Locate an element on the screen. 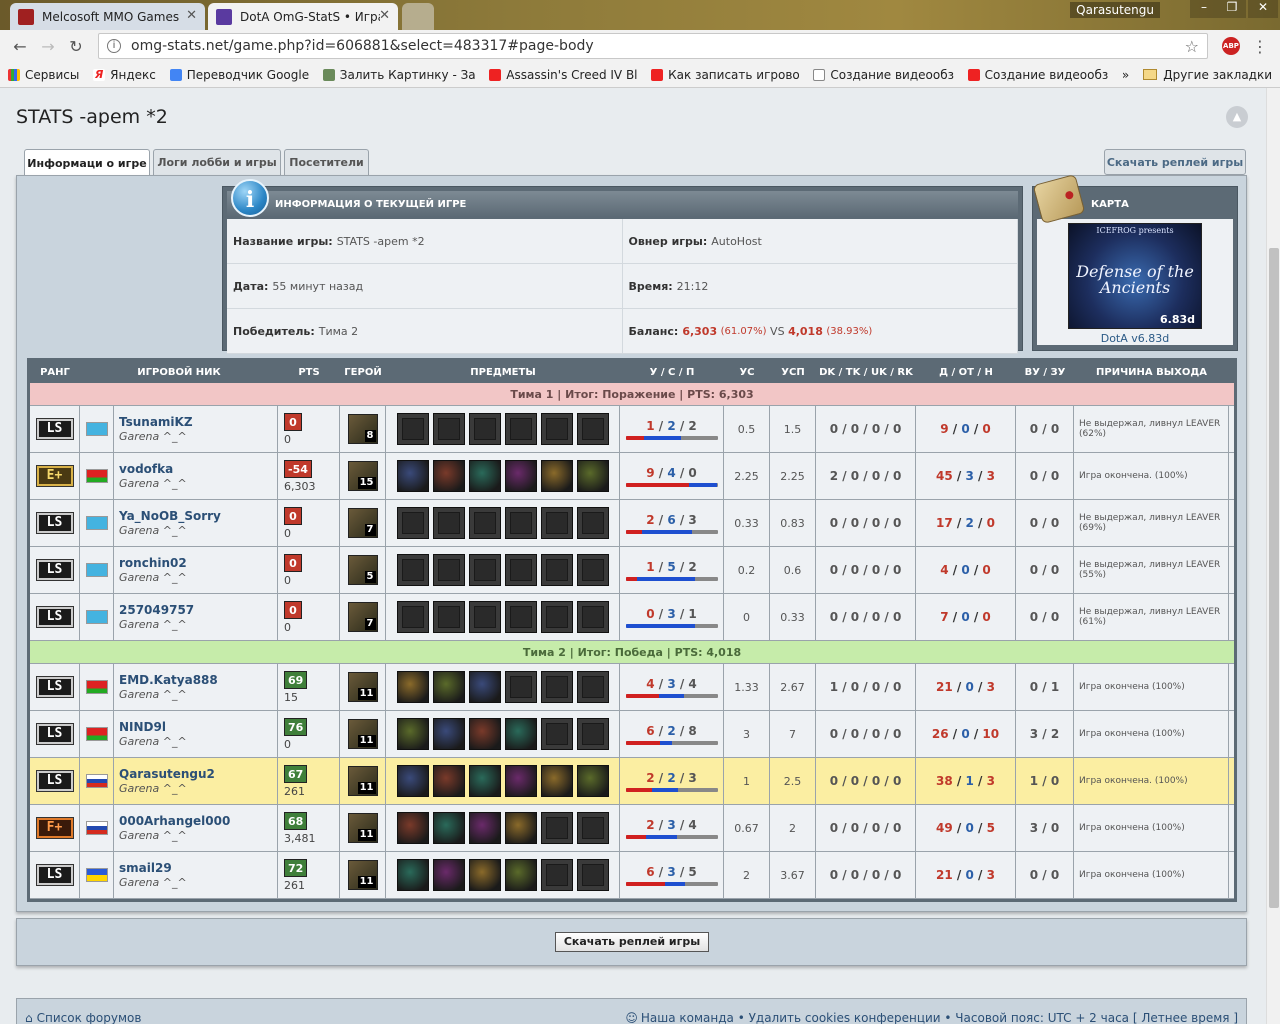 This screenshot has width=1280, height=1024. scrollbar-thumb is located at coordinates (1274, 578).